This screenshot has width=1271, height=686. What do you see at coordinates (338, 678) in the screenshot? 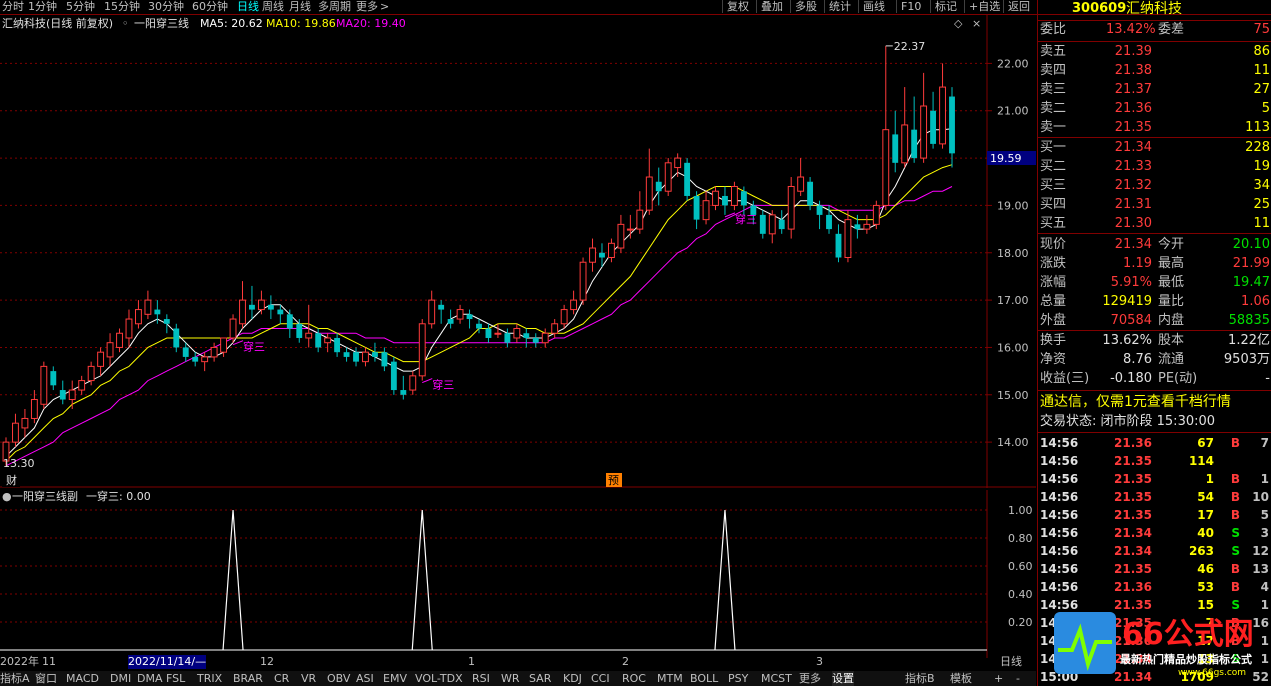
I see `indicator-tab: OBV` at bounding box center [338, 678].